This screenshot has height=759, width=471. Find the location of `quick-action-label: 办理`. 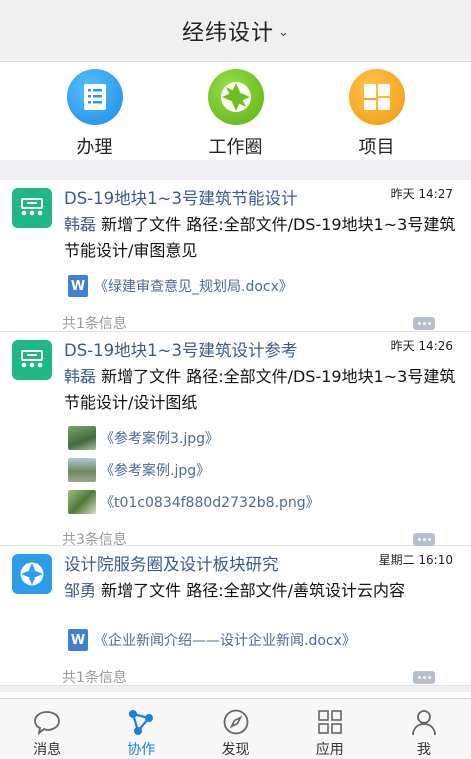

quick-action-label: 办理 is located at coordinates (94, 147).